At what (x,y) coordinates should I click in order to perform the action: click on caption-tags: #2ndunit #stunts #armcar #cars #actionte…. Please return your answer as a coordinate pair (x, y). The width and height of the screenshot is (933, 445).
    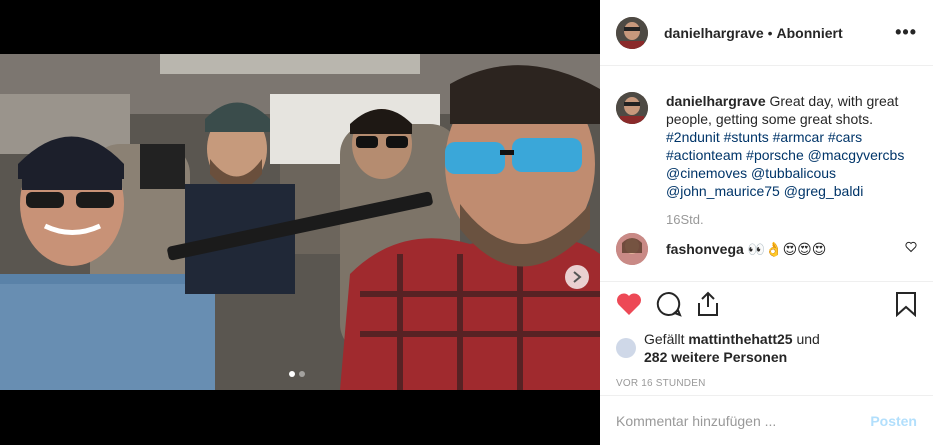
    Looking at the image, I should click on (785, 164).